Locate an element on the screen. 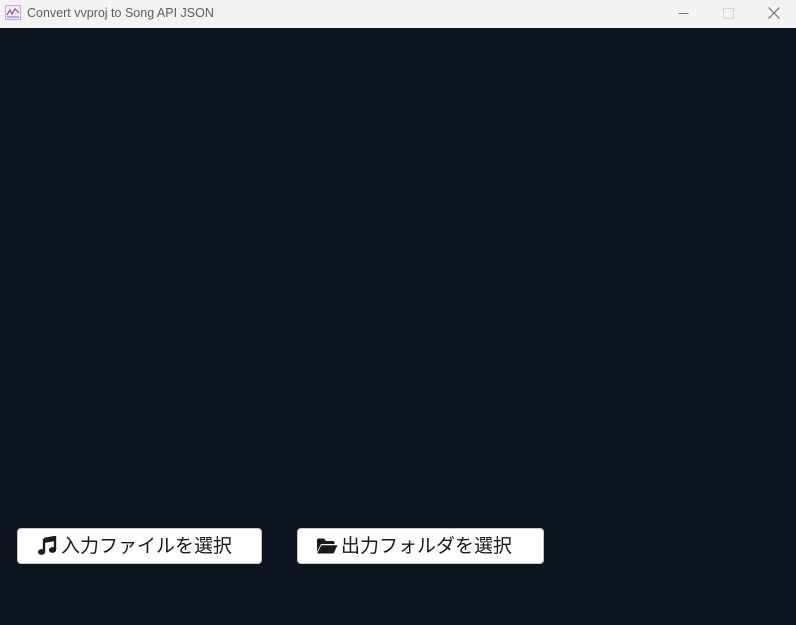  title-bar: Convert vvproj to Song API JSON is located at coordinates (398, 14).